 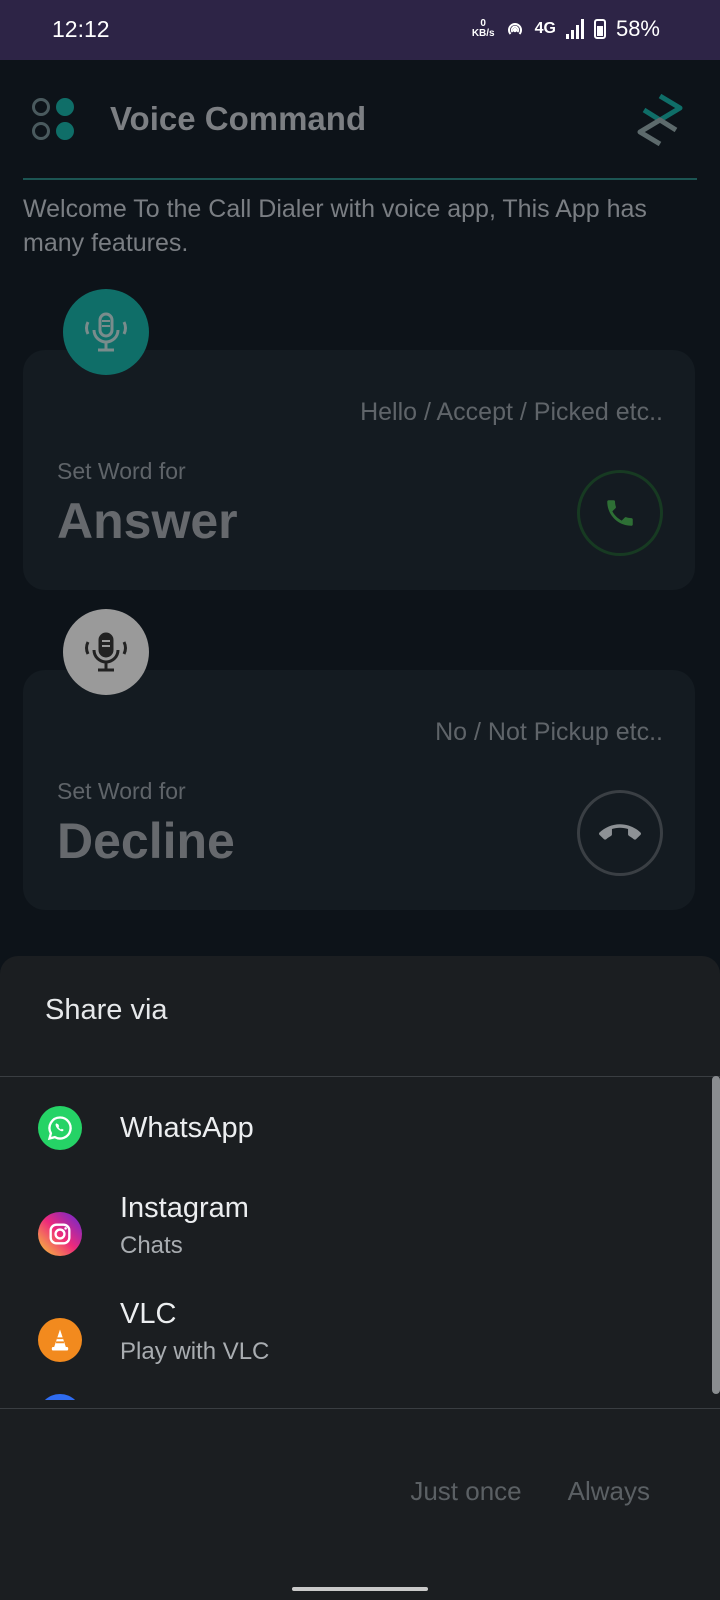 I want to click on decline-call-button, so click(x=620, y=833).